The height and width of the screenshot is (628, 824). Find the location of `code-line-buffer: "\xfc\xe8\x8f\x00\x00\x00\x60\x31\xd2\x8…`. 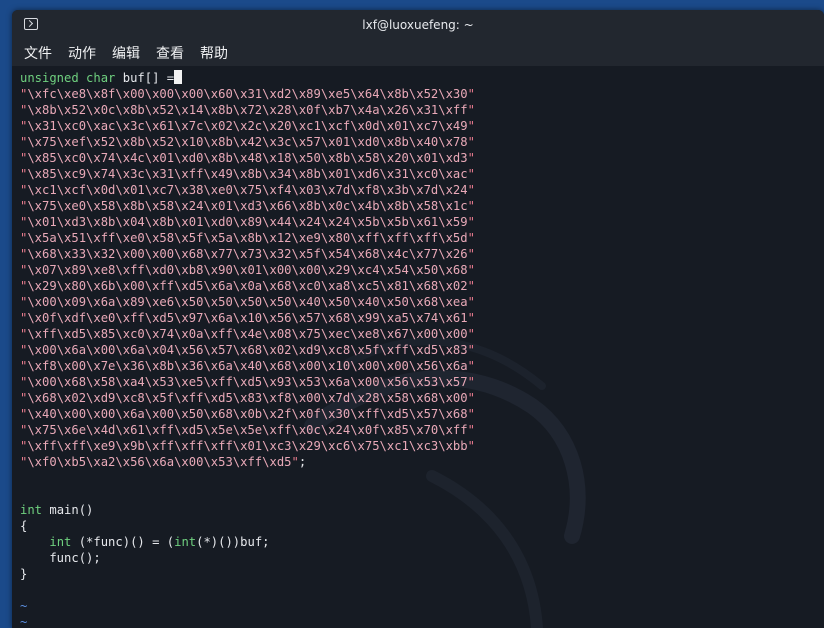

code-line-buffer: "\xfc\xe8\x8f\x00\x00\x00\x60\x31\xd2\x8… is located at coordinates (247, 94).